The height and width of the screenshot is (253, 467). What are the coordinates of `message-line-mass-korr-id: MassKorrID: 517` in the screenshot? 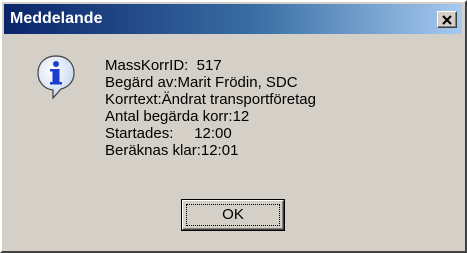 It's located at (163, 65).